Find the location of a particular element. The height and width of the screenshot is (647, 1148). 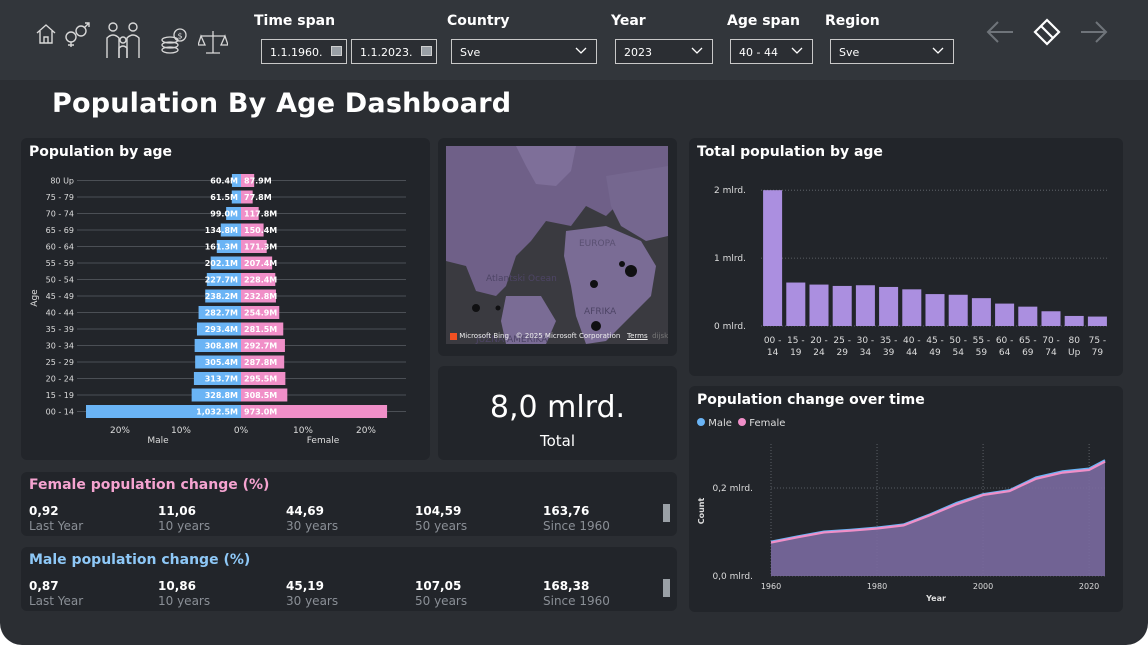

category-label: 00 - 14 is located at coordinates (60, 412).